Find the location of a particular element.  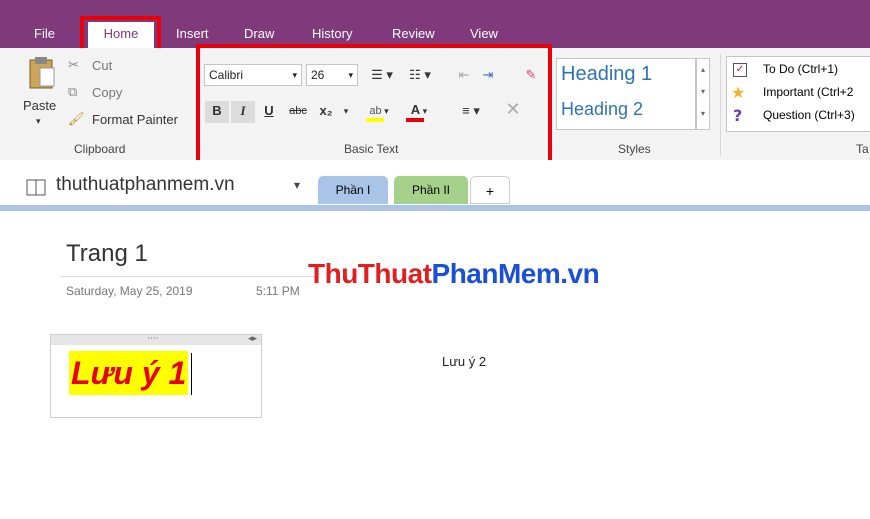

question-icon: ? is located at coordinates (738, 115).